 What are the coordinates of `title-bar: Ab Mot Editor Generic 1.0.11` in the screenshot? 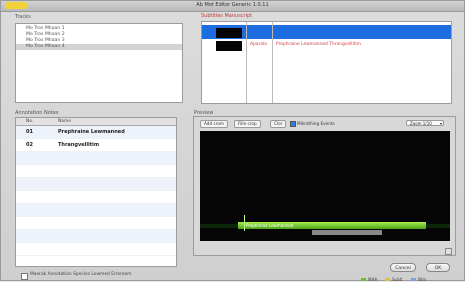 It's located at (232, 6).